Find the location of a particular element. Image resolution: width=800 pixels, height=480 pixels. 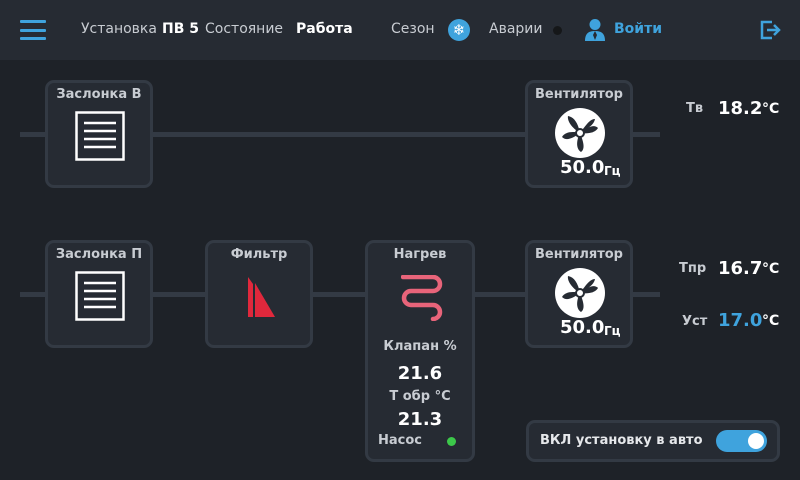

auto-mode-label: ВКЛ установку в авто is located at coordinates (621, 440).